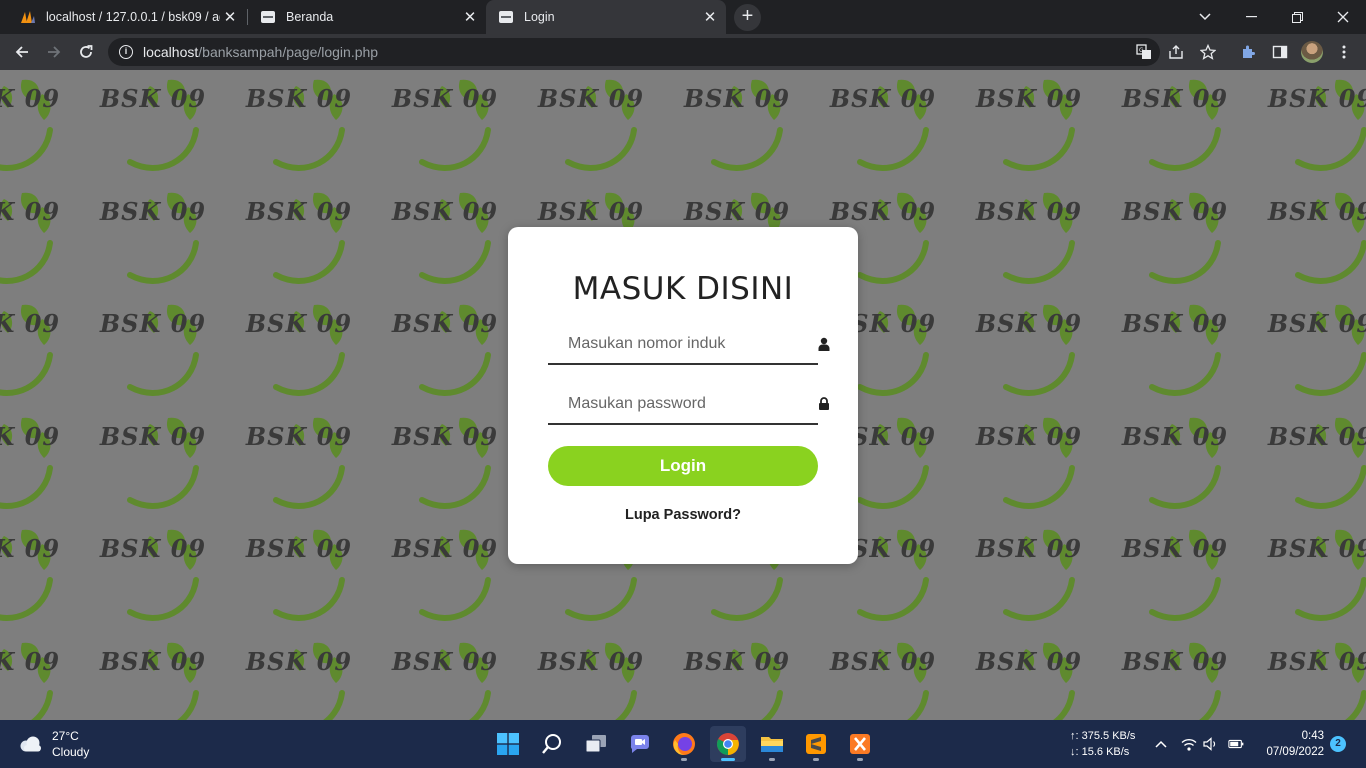  What do you see at coordinates (54, 52) in the screenshot?
I see `forward-button` at bounding box center [54, 52].